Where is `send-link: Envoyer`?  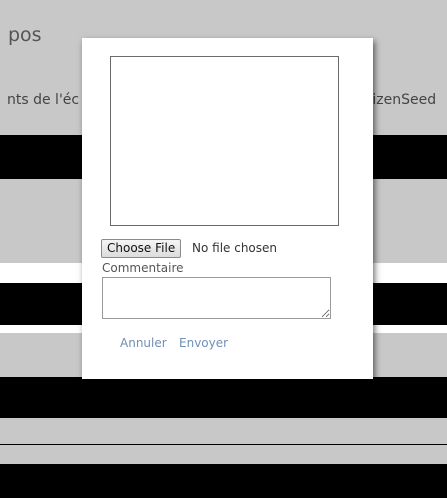
send-link: Envoyer is located at coordinates (203, 343).